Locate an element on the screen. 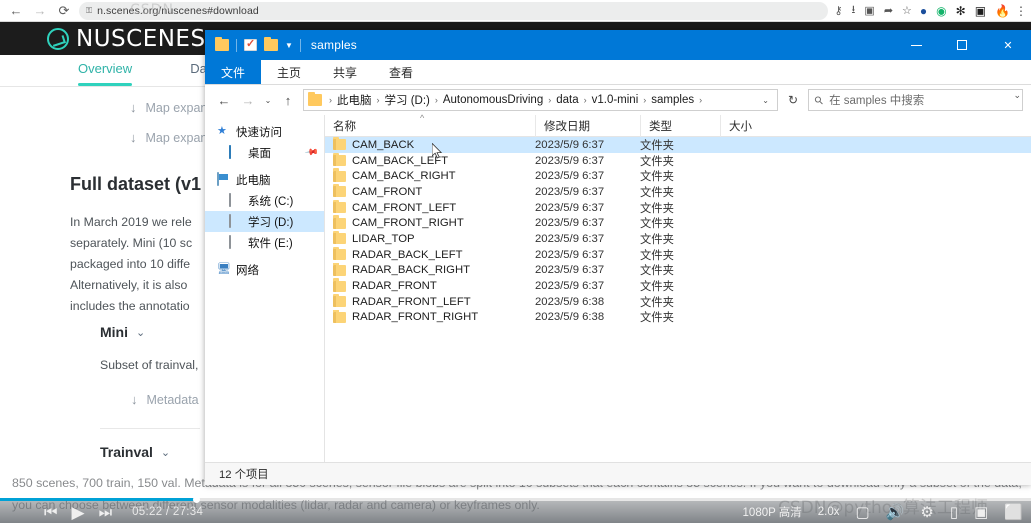 Image resolution: width=1031 pixels, height=523 pixels. mini-metadata-link: ↓ Metadata is located at coordinates (165, 399).